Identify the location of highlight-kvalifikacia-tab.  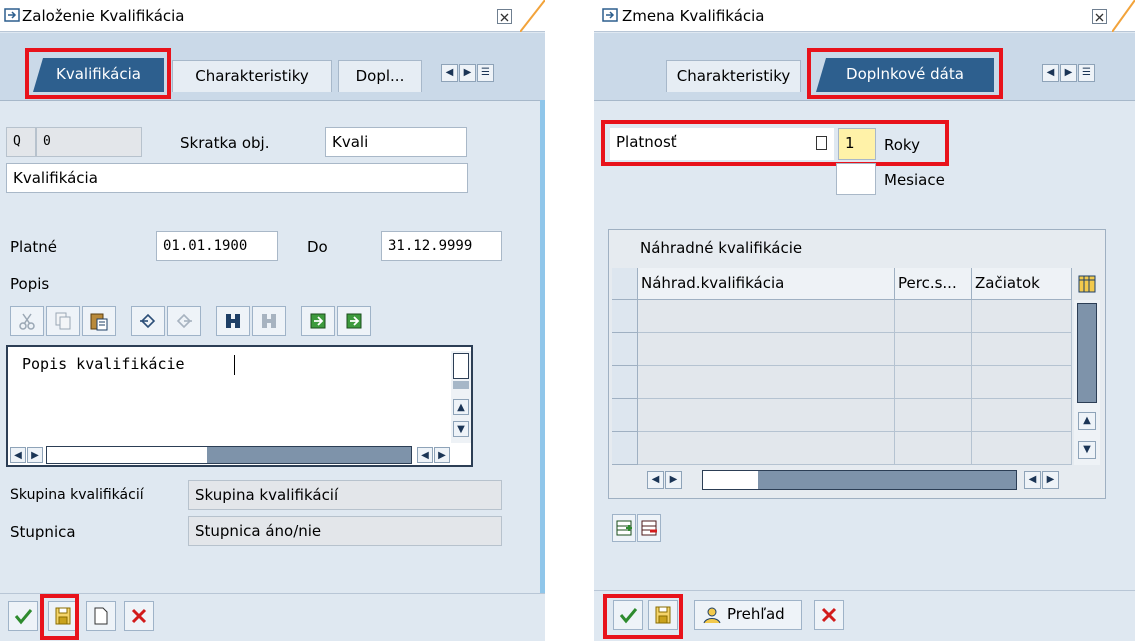
(98, 73).